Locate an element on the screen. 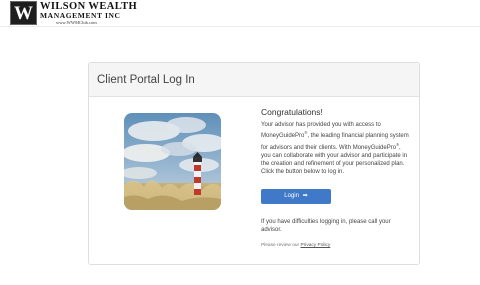  privacy-prefix: Please review our is located at coordinates (281, 246).